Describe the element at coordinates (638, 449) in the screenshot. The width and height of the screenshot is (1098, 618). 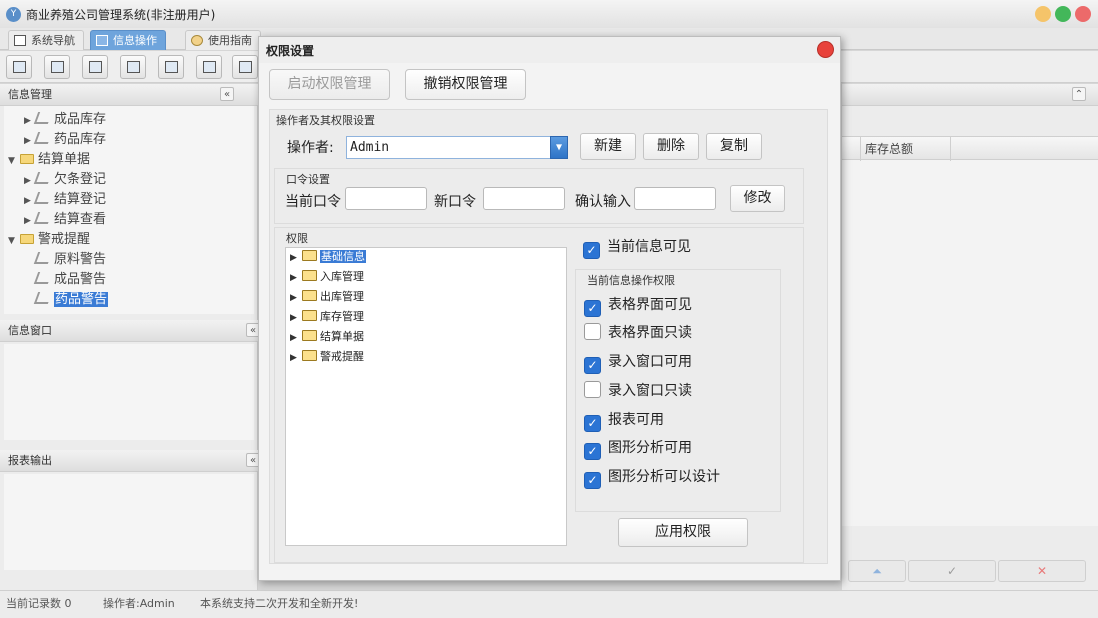
I see `chart-enabled-checkbox: ✓ 图形分析可用` at that location.